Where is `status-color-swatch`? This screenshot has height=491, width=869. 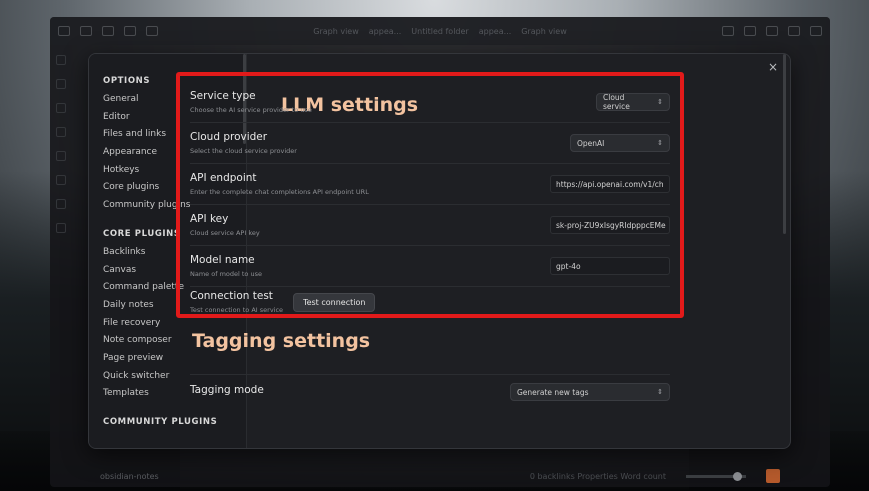
status-color-swatch is located at coordinates (773, 476).